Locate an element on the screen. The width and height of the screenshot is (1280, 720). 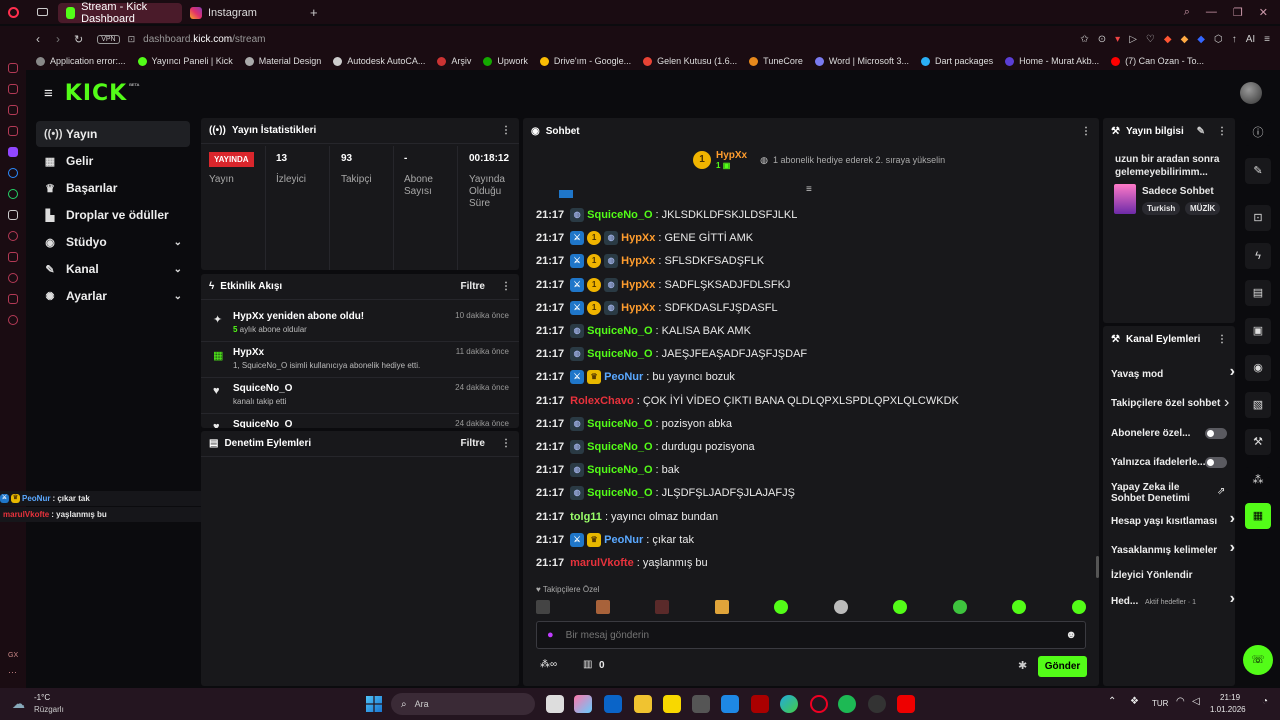
scrollbar is located at coordinates (1097, 567).